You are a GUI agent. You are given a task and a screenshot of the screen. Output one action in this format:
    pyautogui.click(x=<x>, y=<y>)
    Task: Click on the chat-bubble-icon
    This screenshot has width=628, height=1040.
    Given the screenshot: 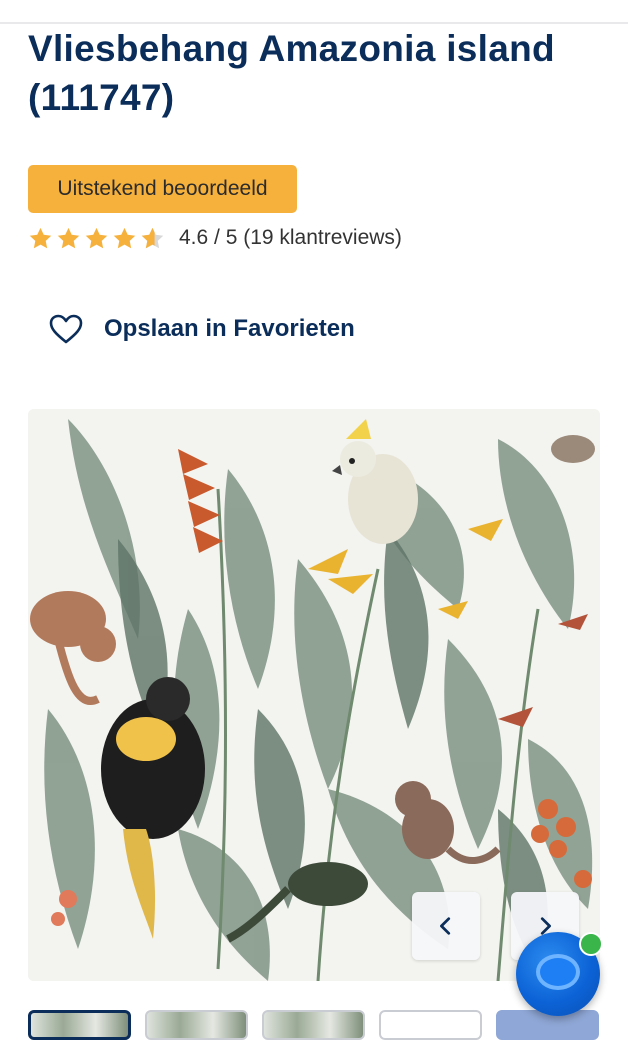 What is the action you would take?
    pyautogui.click(x=558, y=972)
    